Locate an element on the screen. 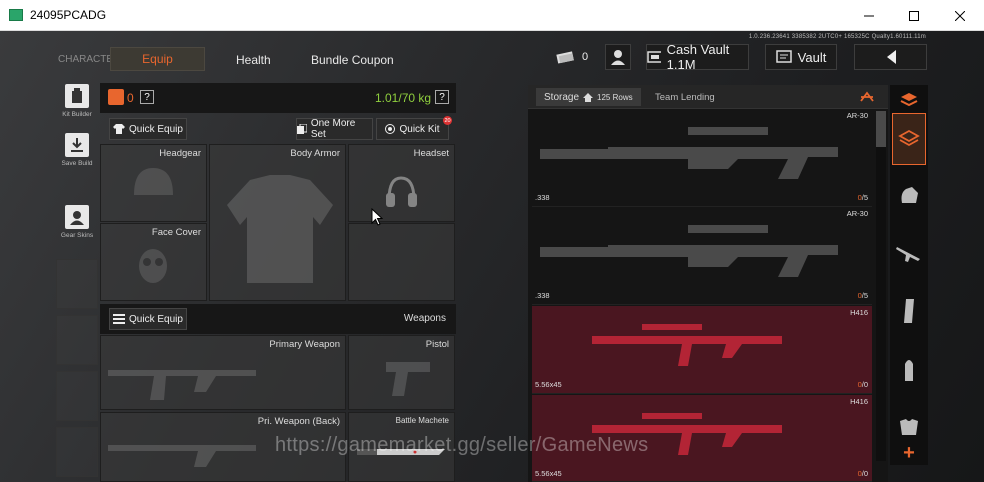  headset-slot: Headset is located at coordinates (401, 183).